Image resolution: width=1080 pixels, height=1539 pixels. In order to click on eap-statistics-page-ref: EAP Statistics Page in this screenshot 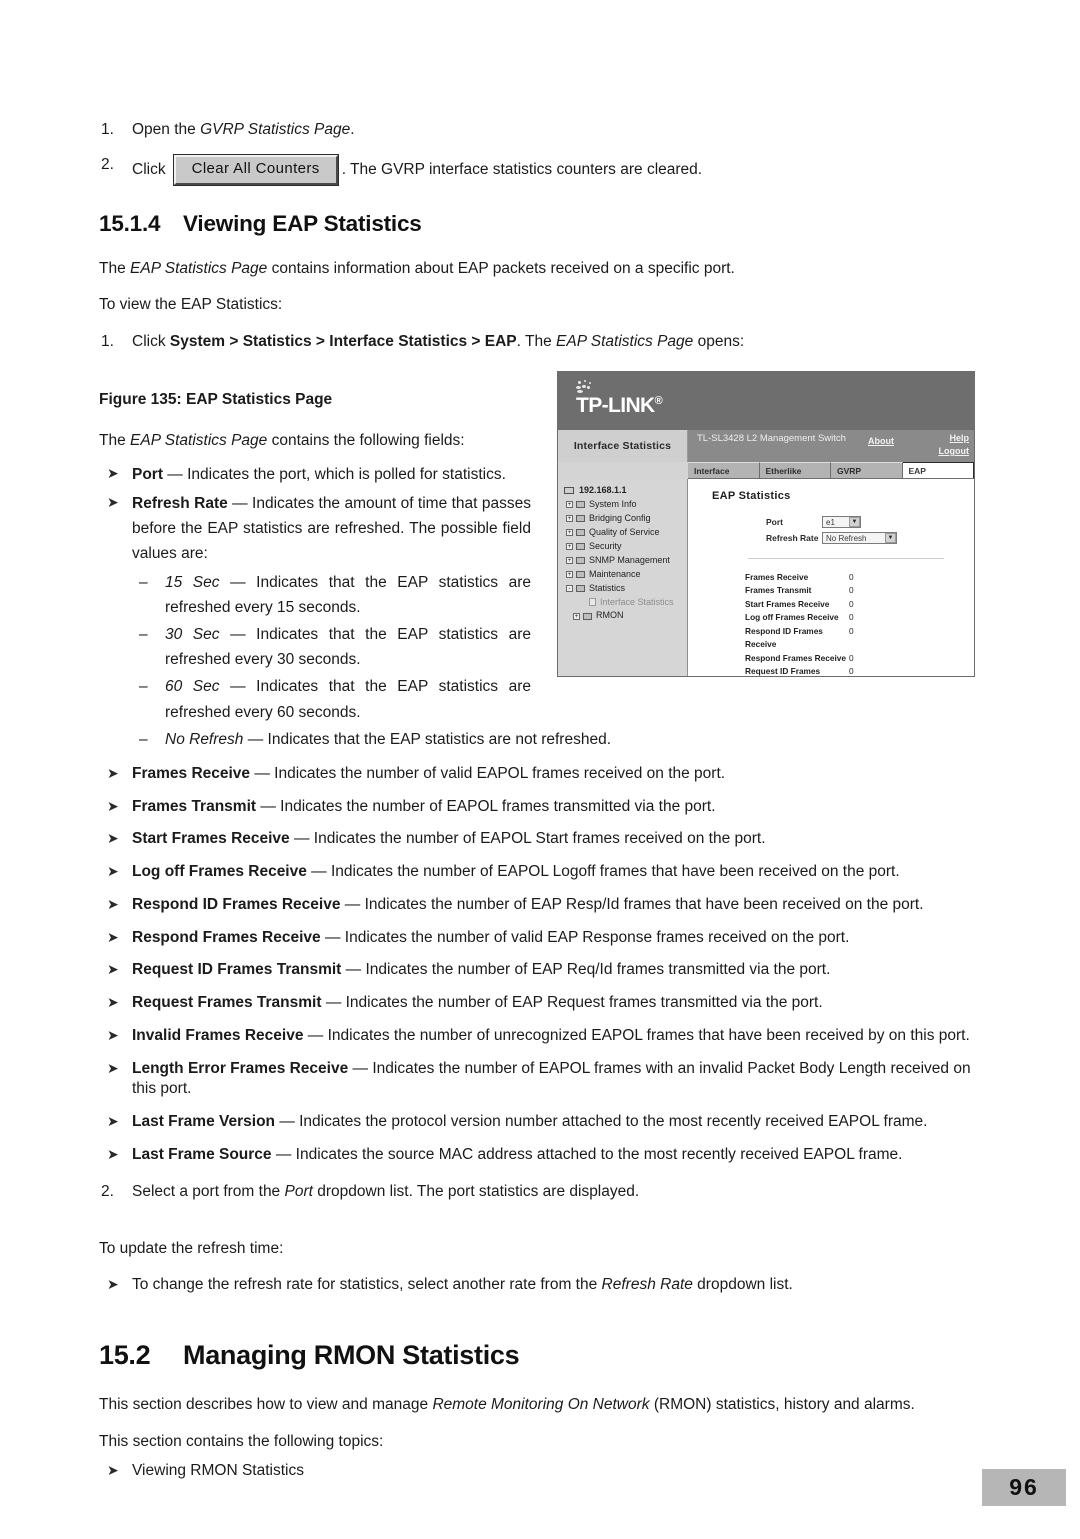, I will do `click(199, 268)`.